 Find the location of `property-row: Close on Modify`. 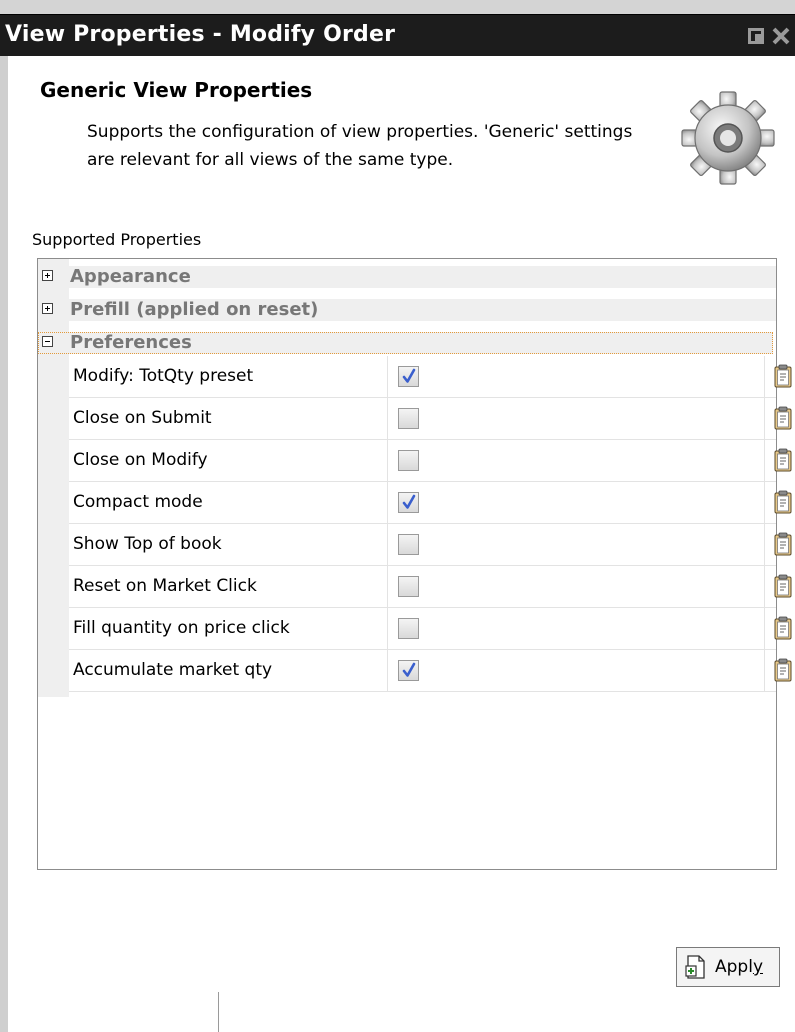

property-row: Close on Modify is located at coordinates (430, 461).